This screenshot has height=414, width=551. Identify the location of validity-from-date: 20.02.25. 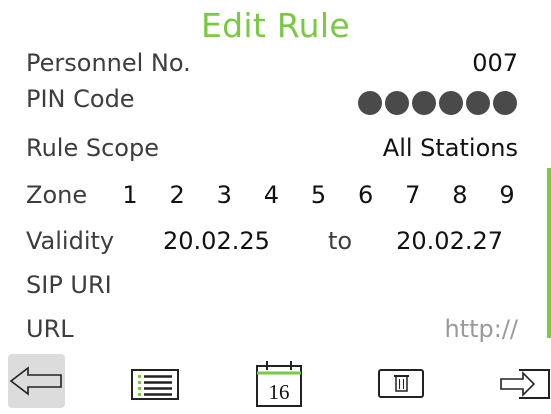
(216, 241).